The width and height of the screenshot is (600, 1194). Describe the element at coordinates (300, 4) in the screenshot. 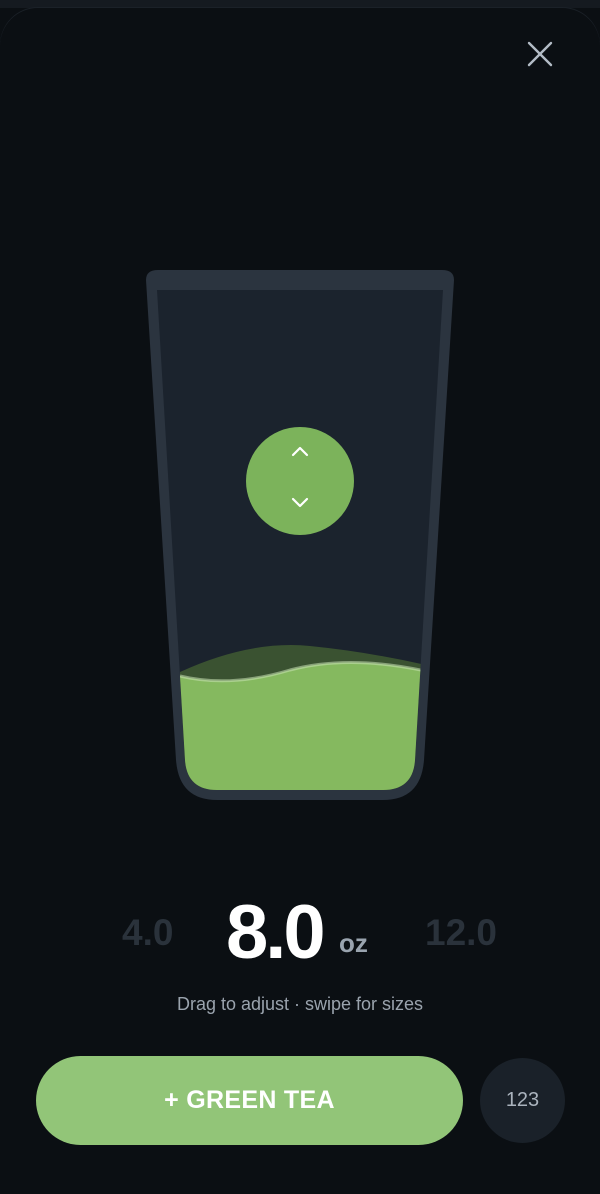

I see `status-area` at that location.